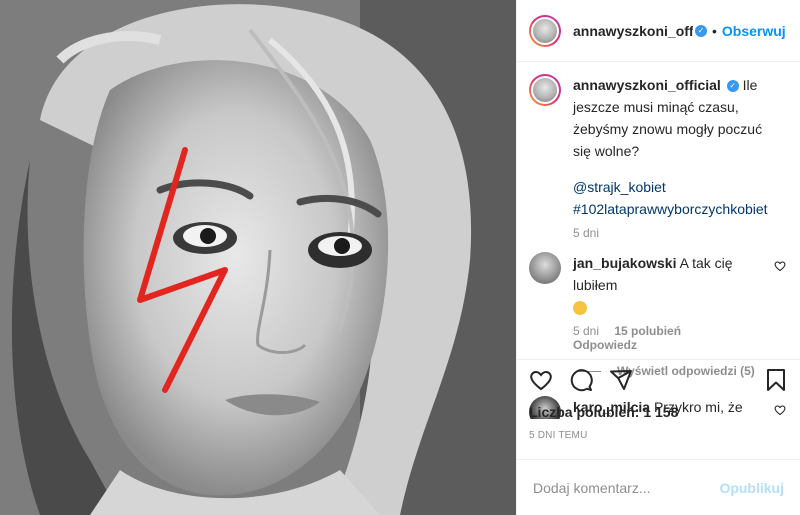  I want to click on caption-time: 5 dni, so click(586, 233).